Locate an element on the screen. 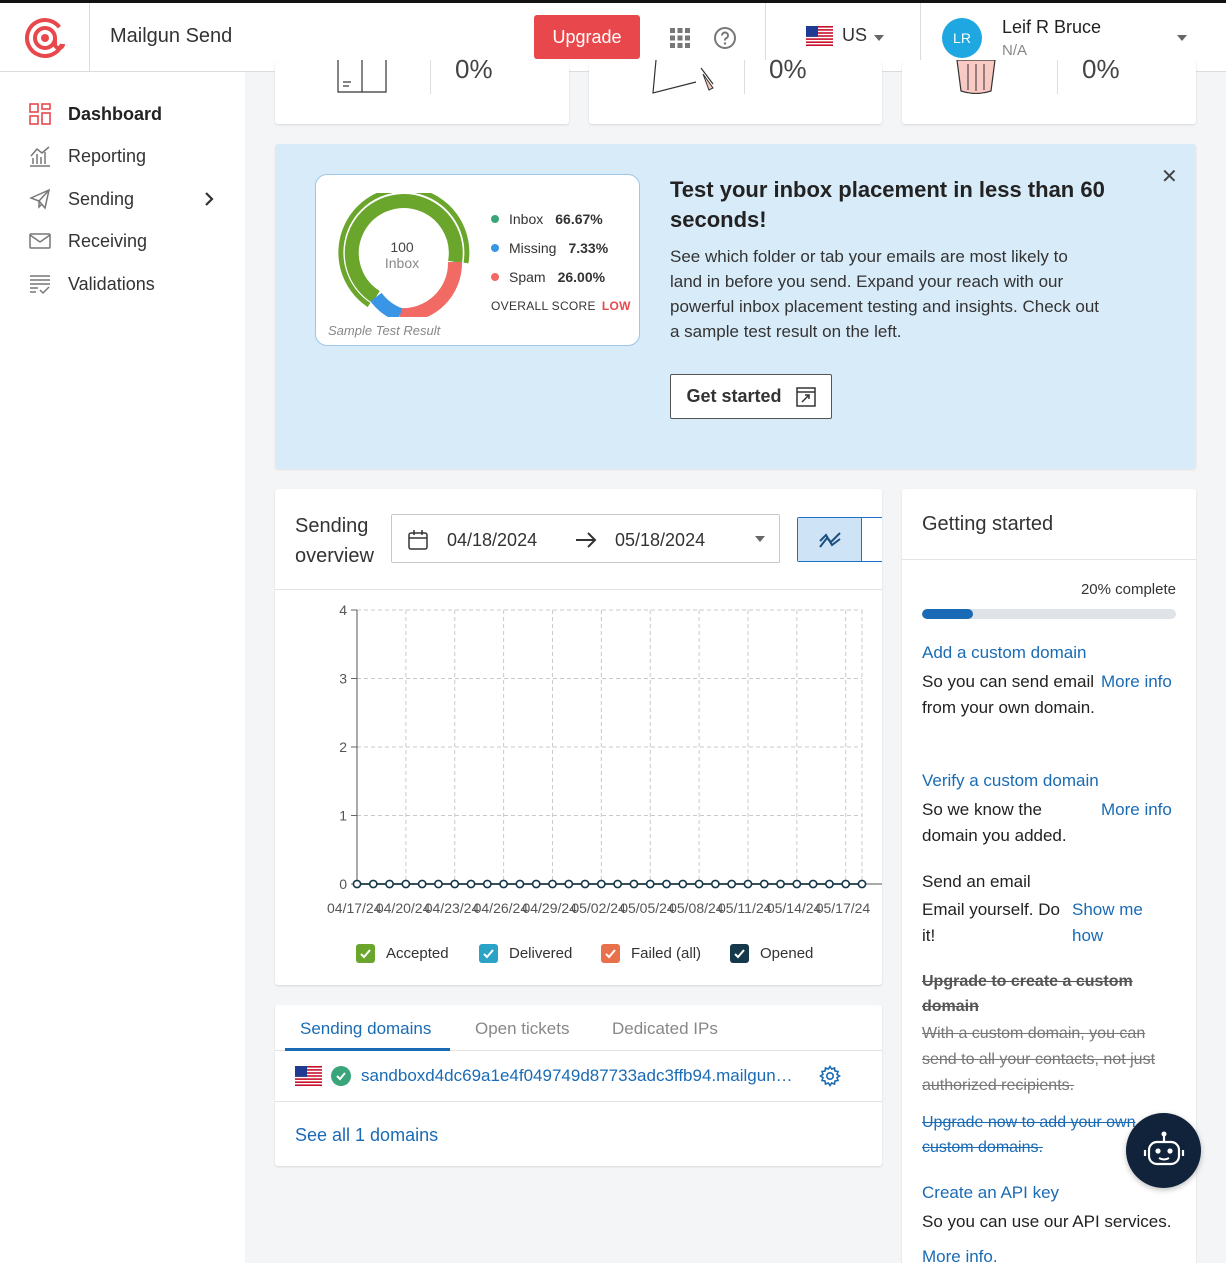  legend-missing: Missing 7.33% is located at coordinates (549, 248).